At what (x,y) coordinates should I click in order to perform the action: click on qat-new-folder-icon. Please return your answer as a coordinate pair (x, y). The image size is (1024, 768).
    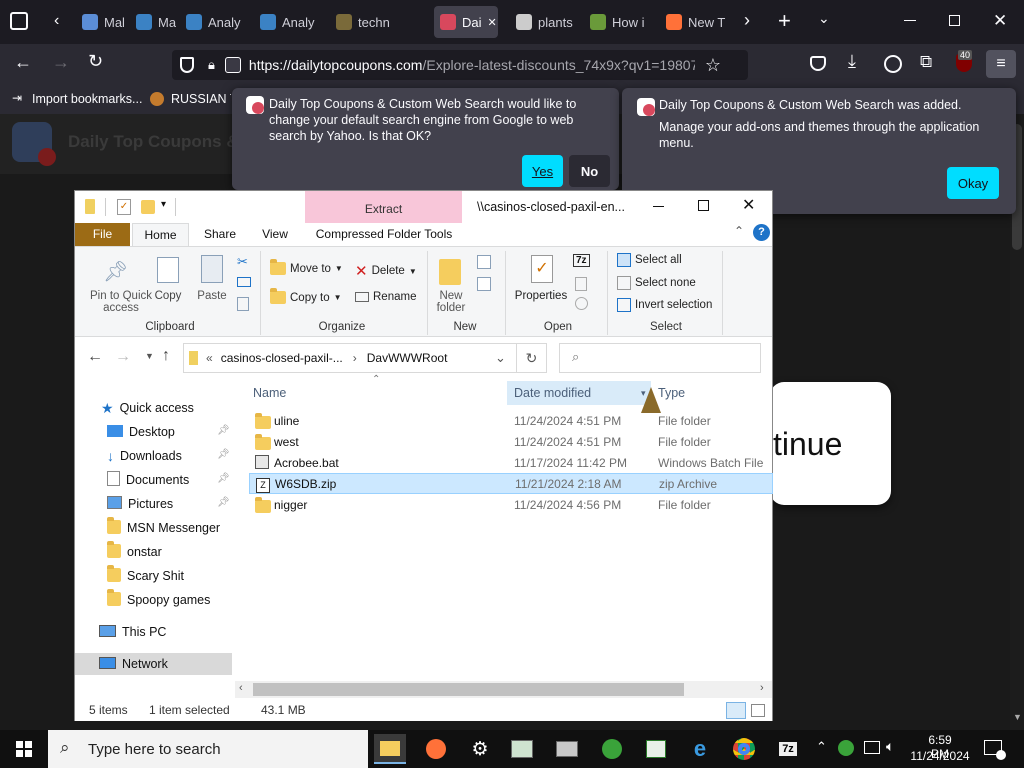
    Looking at the image, I should click on (148, 207).